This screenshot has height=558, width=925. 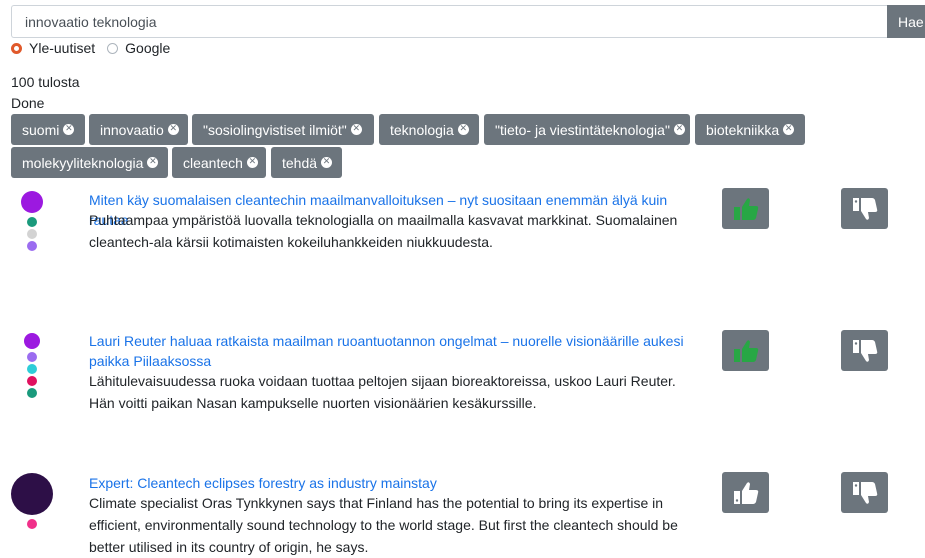 I want to click on search-button: Hae, so click(x=906, y=21).